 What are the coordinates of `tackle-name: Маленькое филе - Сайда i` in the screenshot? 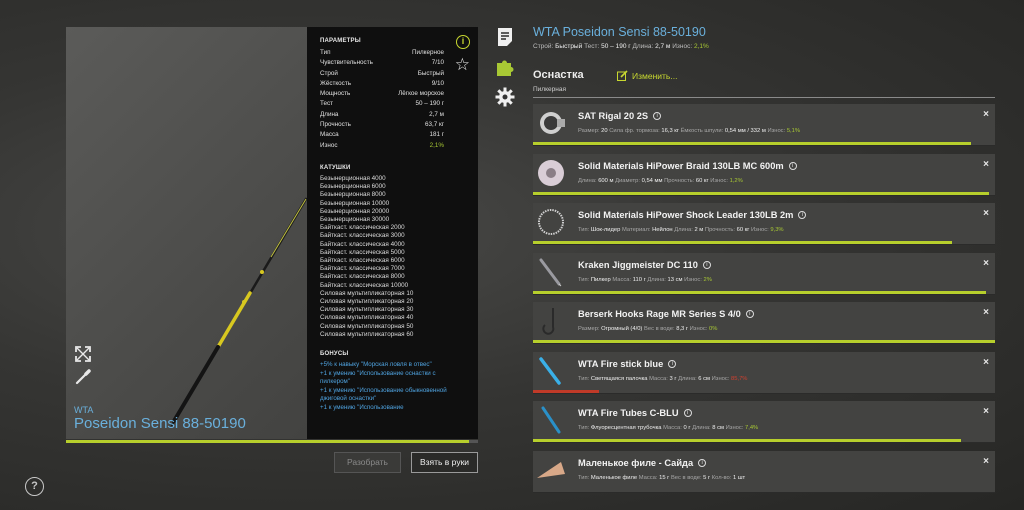 It's located at (642, 463).